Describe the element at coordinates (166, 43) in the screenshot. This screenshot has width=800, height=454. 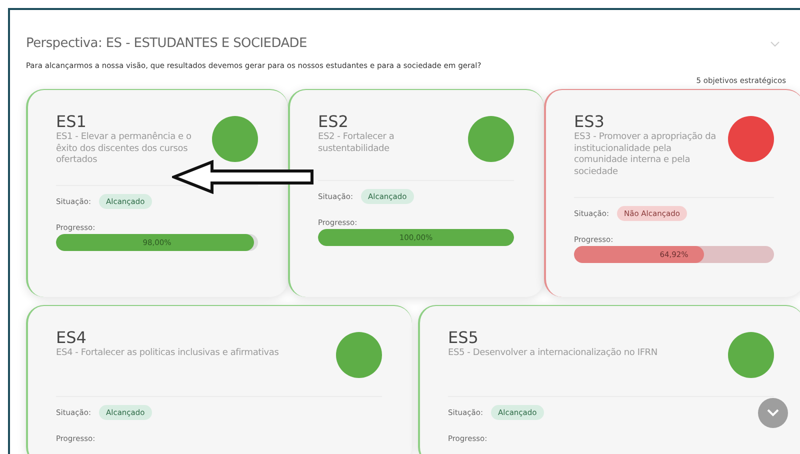
I see `perspective-title: Perspectiva: ES - ESTUDANTES E SOCIEDADE` at that location.